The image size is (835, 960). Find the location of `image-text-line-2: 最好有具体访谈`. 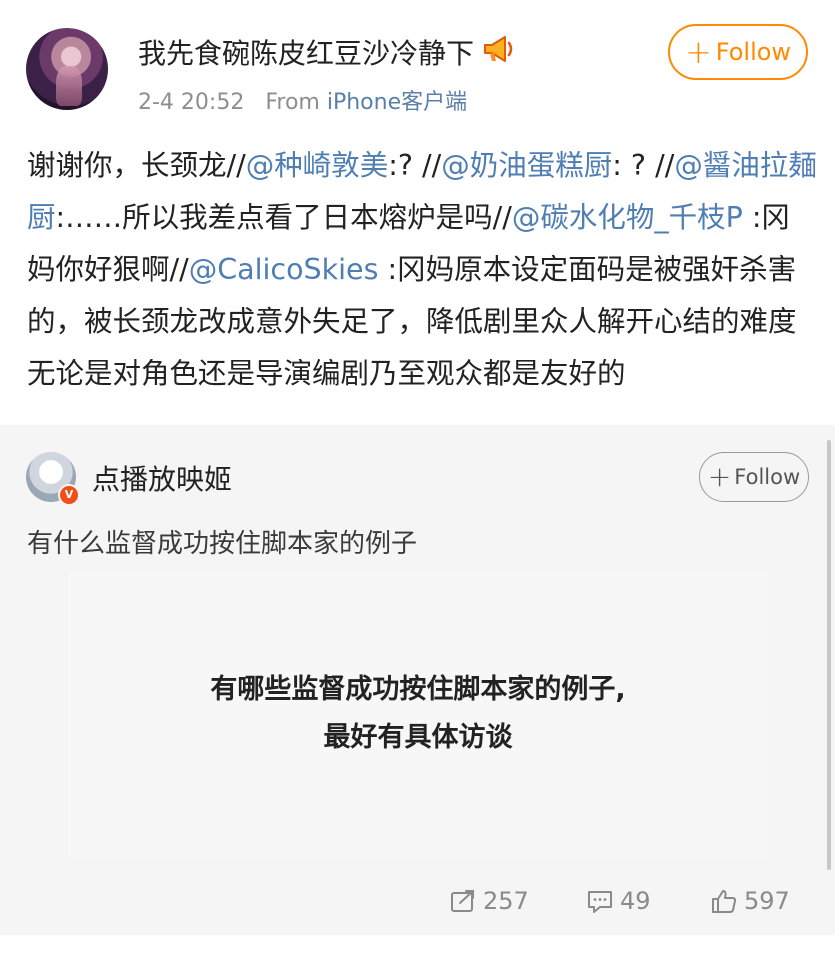

image-text-line-2: 最好有具体访谈 is located at coordinates (418, 737).